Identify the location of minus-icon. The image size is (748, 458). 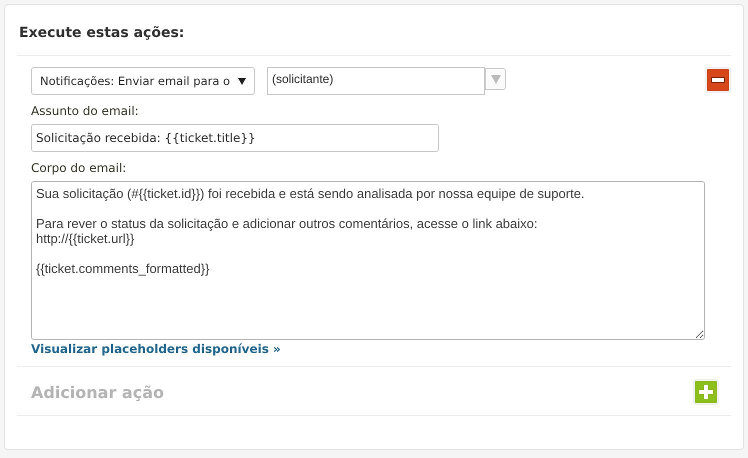
(718, 80).